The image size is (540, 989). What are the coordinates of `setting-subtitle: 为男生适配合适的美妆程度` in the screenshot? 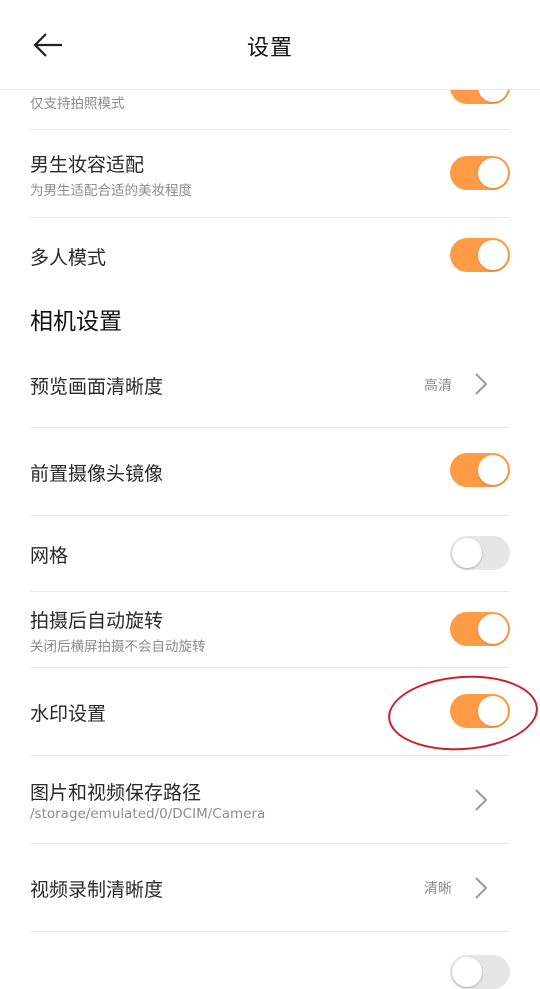 It's located at (111, 191).